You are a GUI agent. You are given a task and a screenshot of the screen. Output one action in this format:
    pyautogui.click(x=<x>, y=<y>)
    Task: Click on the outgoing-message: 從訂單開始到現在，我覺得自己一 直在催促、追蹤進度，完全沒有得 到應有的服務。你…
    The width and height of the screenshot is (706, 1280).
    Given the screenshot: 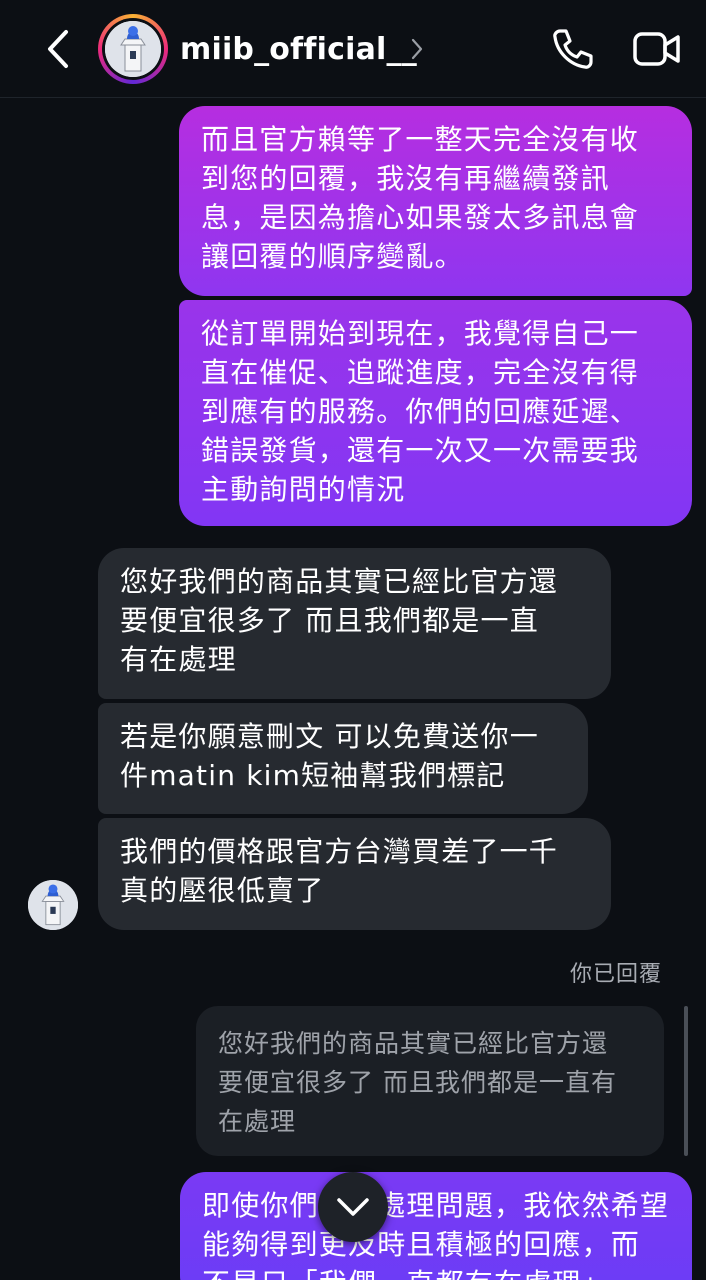 What is the action you would take?
    pyautogui.click(x=435, y=413)
    